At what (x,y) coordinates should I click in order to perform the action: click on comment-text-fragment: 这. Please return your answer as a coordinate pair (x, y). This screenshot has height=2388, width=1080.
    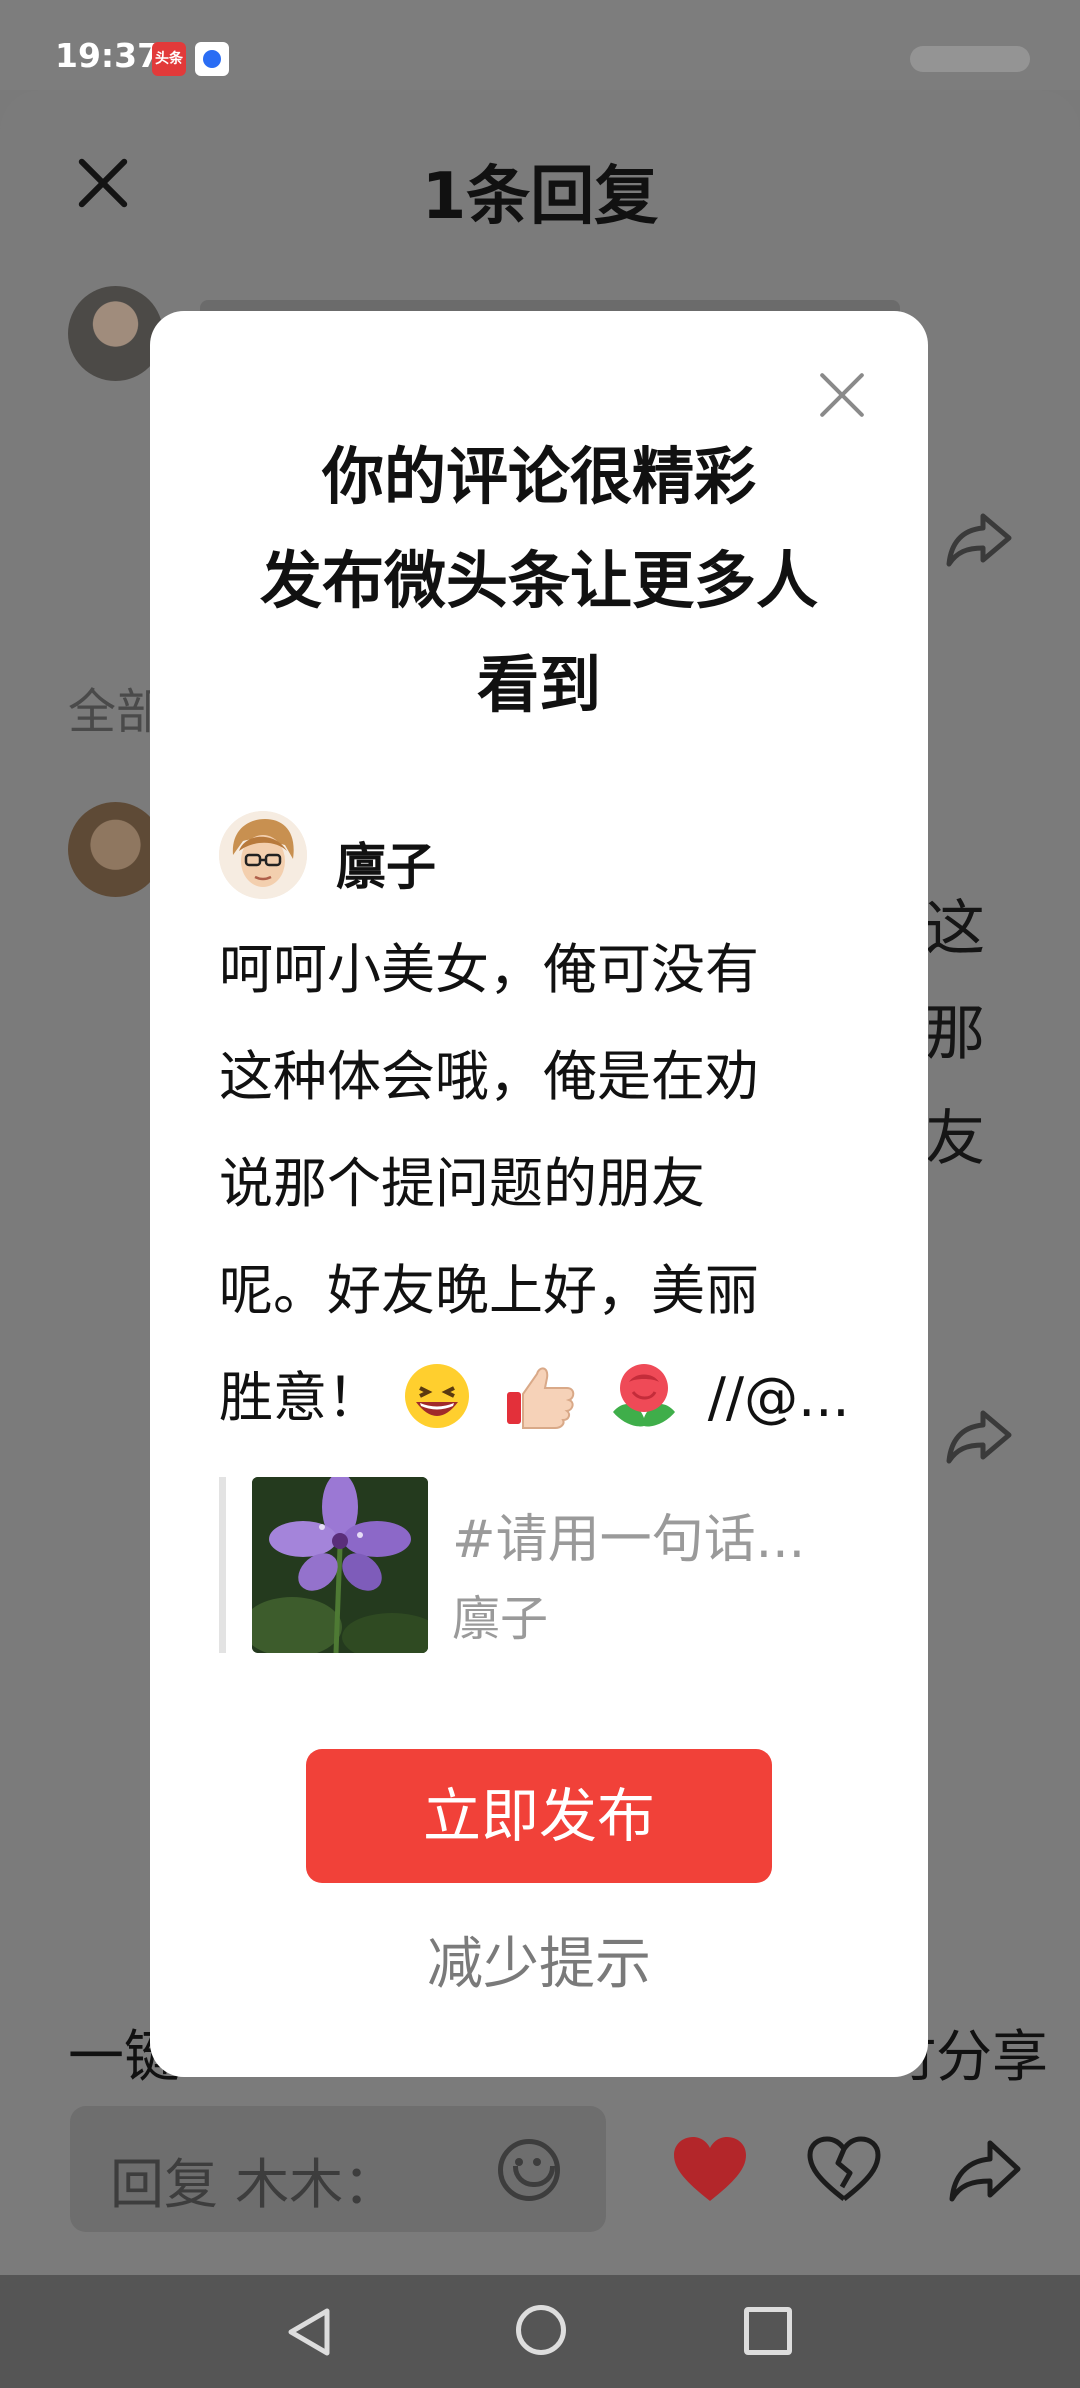
    Looking at the image, I should click on (955, 929).